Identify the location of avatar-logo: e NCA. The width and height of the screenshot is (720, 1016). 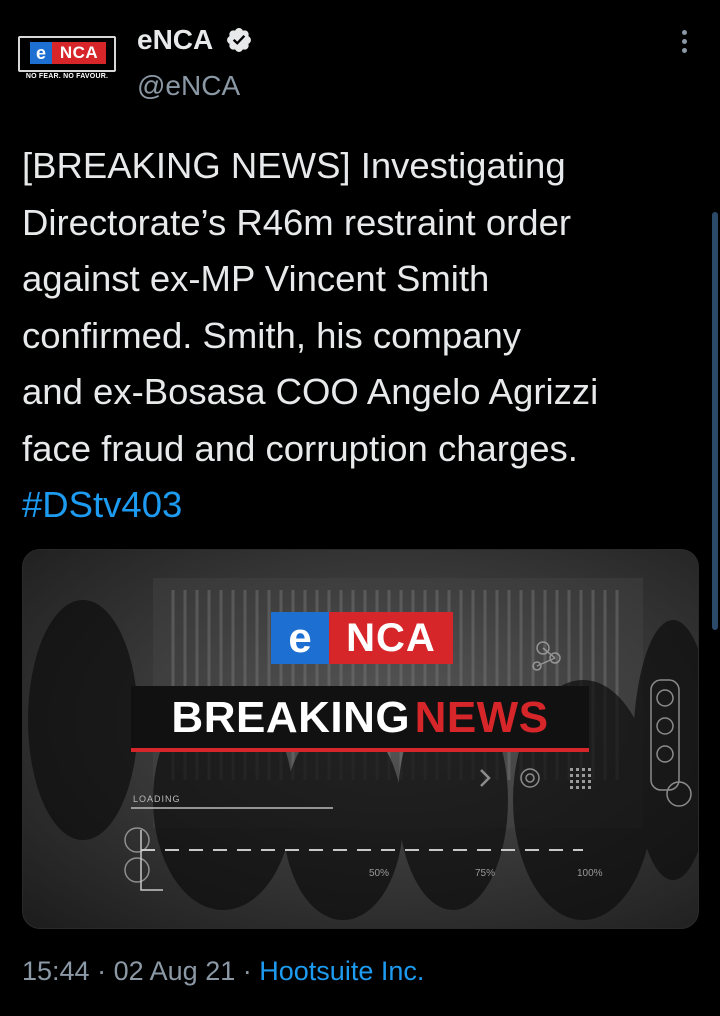
(68, 53).